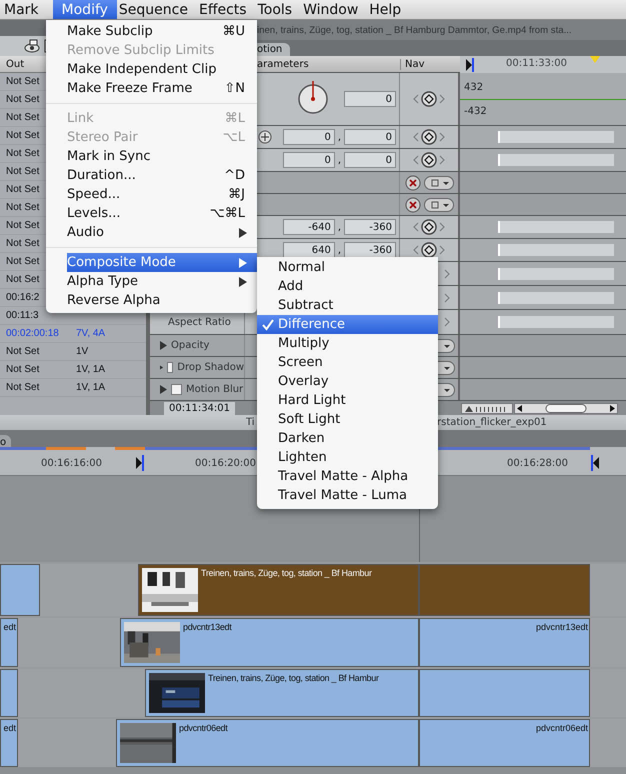  I want to click on graph-value: -432, so click(476, 111).